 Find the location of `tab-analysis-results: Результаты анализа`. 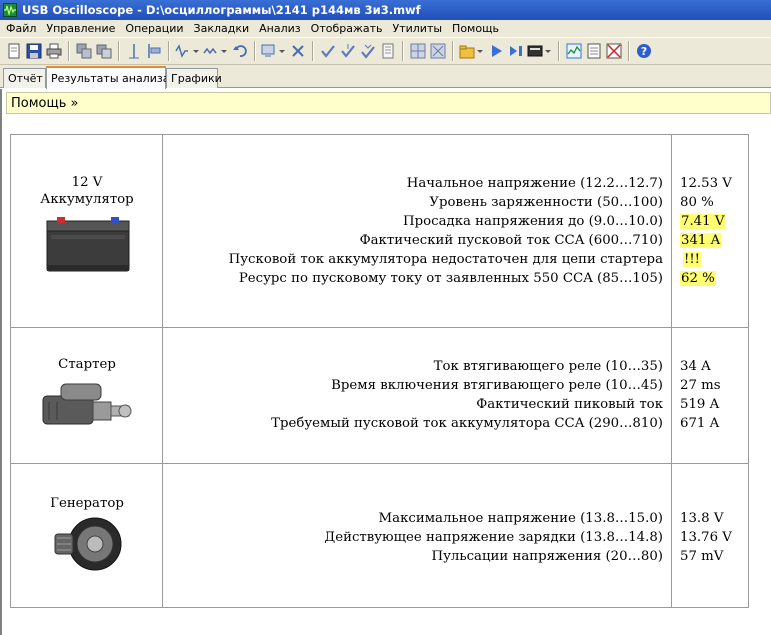

tab-analysis-results: Результаты анализа is located at coordinates (108, 77).